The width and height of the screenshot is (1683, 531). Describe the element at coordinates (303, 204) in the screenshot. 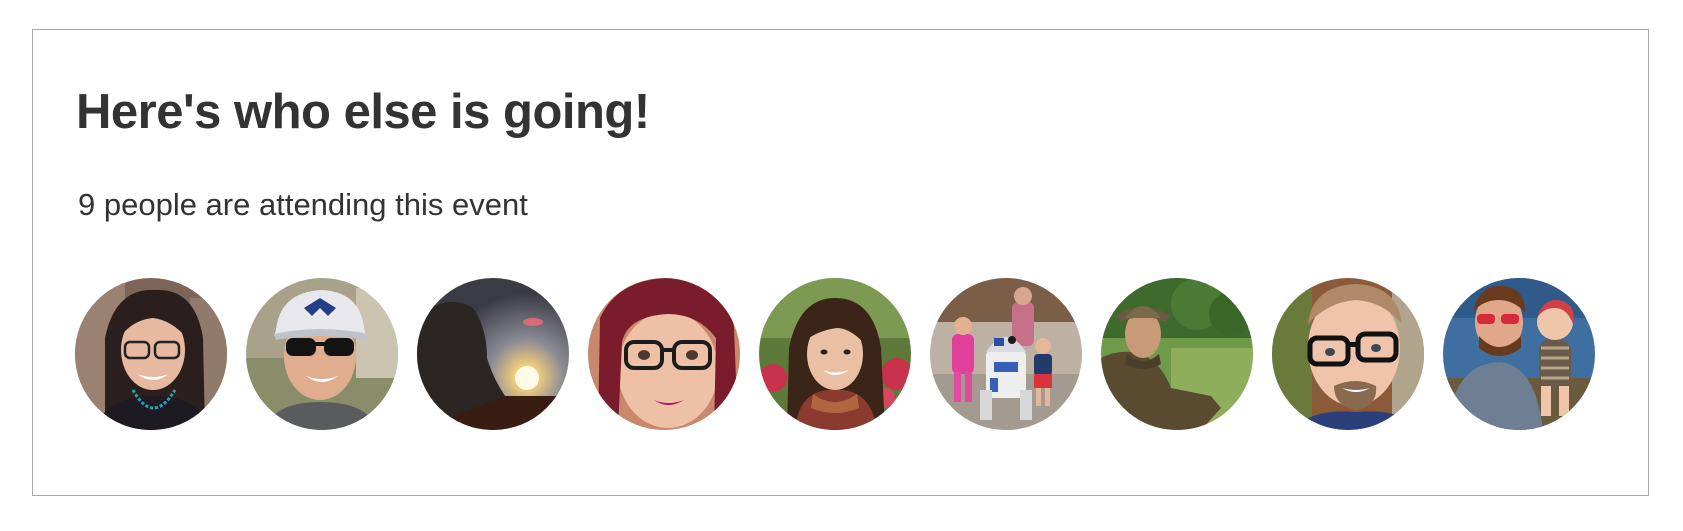

I see `attendee-count-text: 9 people are attending this event` at that location.